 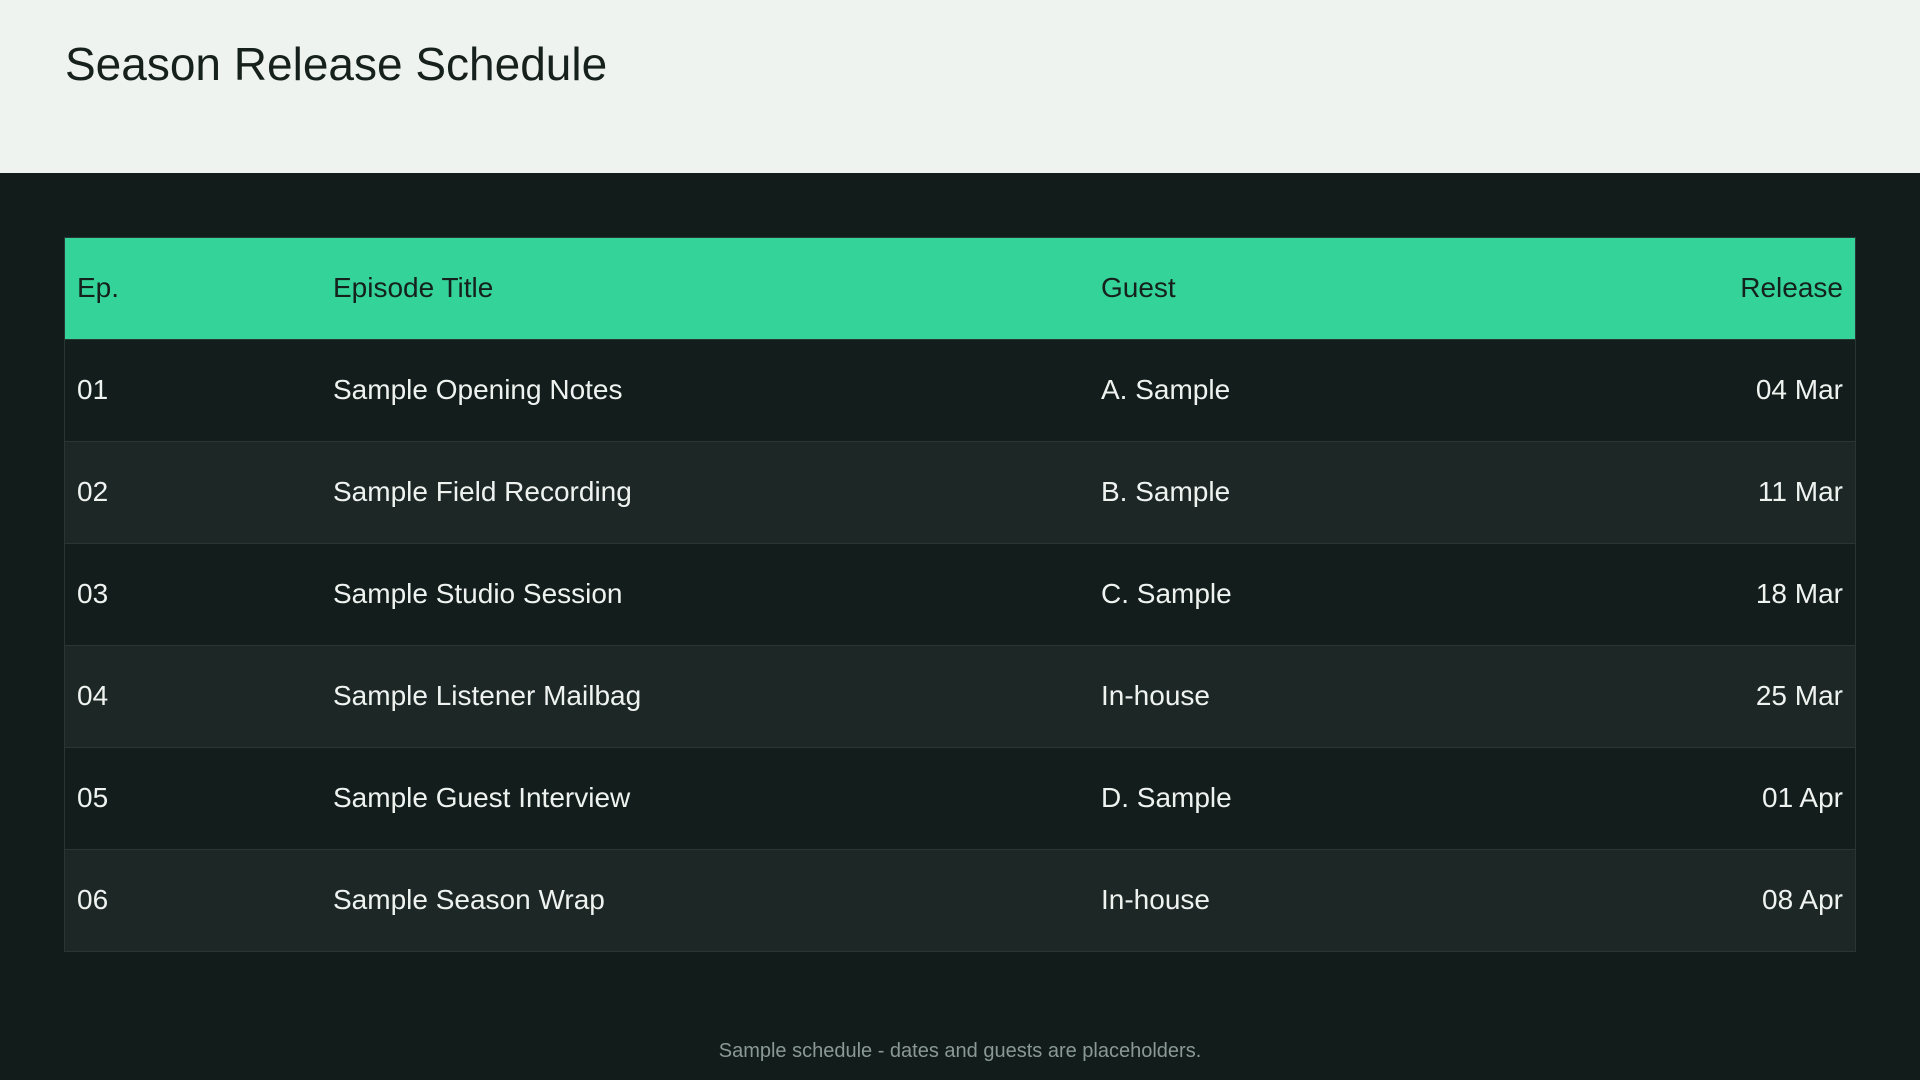 I want to click on episode-number: 01, so click(x=93, y=389).